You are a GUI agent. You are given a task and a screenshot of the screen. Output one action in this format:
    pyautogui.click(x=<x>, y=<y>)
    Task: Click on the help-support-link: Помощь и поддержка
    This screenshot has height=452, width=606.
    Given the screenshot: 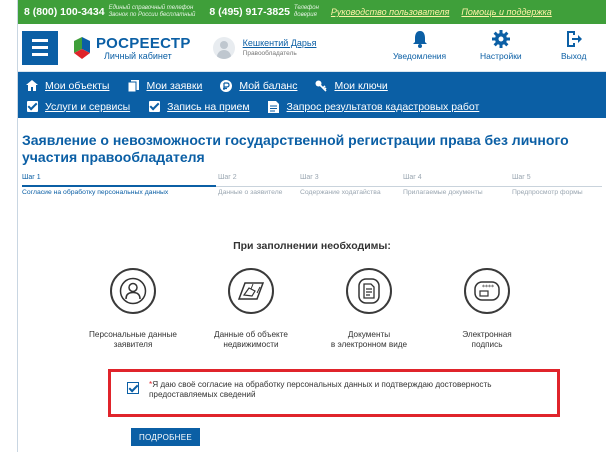 What is the action you would take?
    pyautogui.click(x=506, y=12)
    